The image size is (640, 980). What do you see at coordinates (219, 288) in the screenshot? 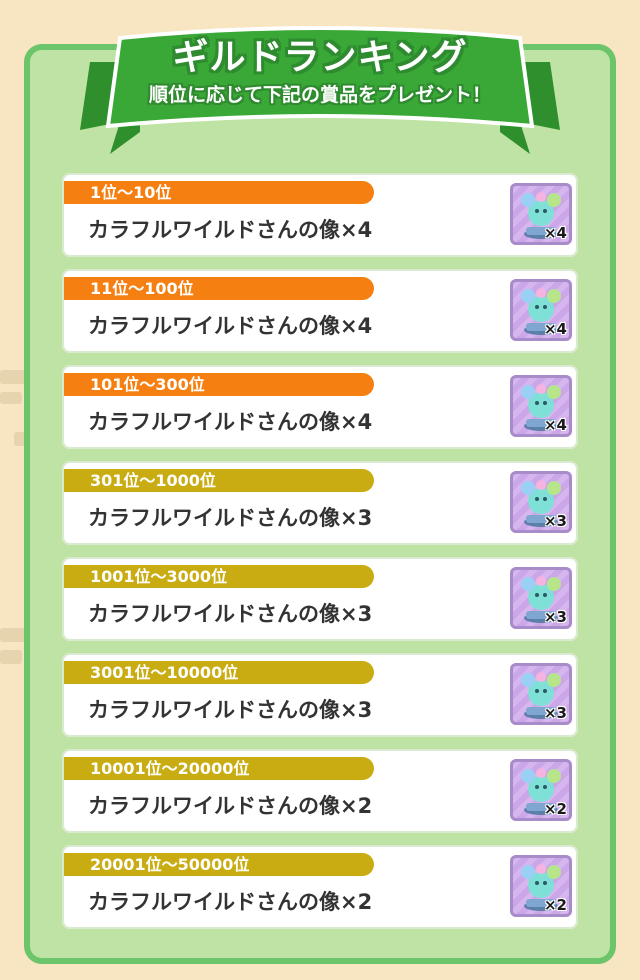
I see `rank-range-label: 11位～100位` at bounding box center [219, 288].